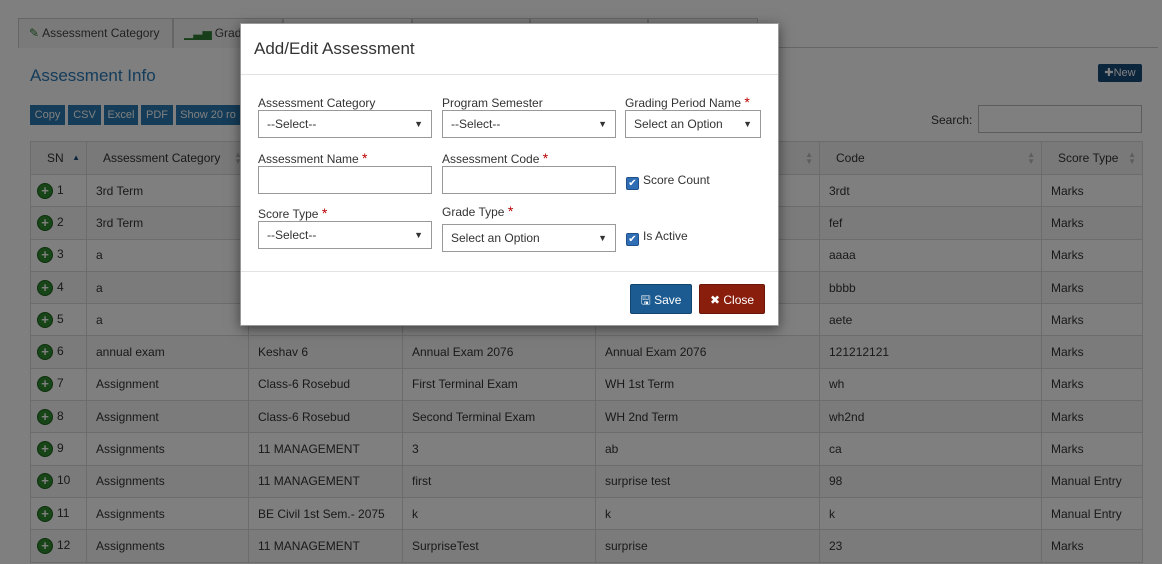 The image size is (1162, 564). I want to click on grade-type-label: Grade Type *, so click(478, 211).